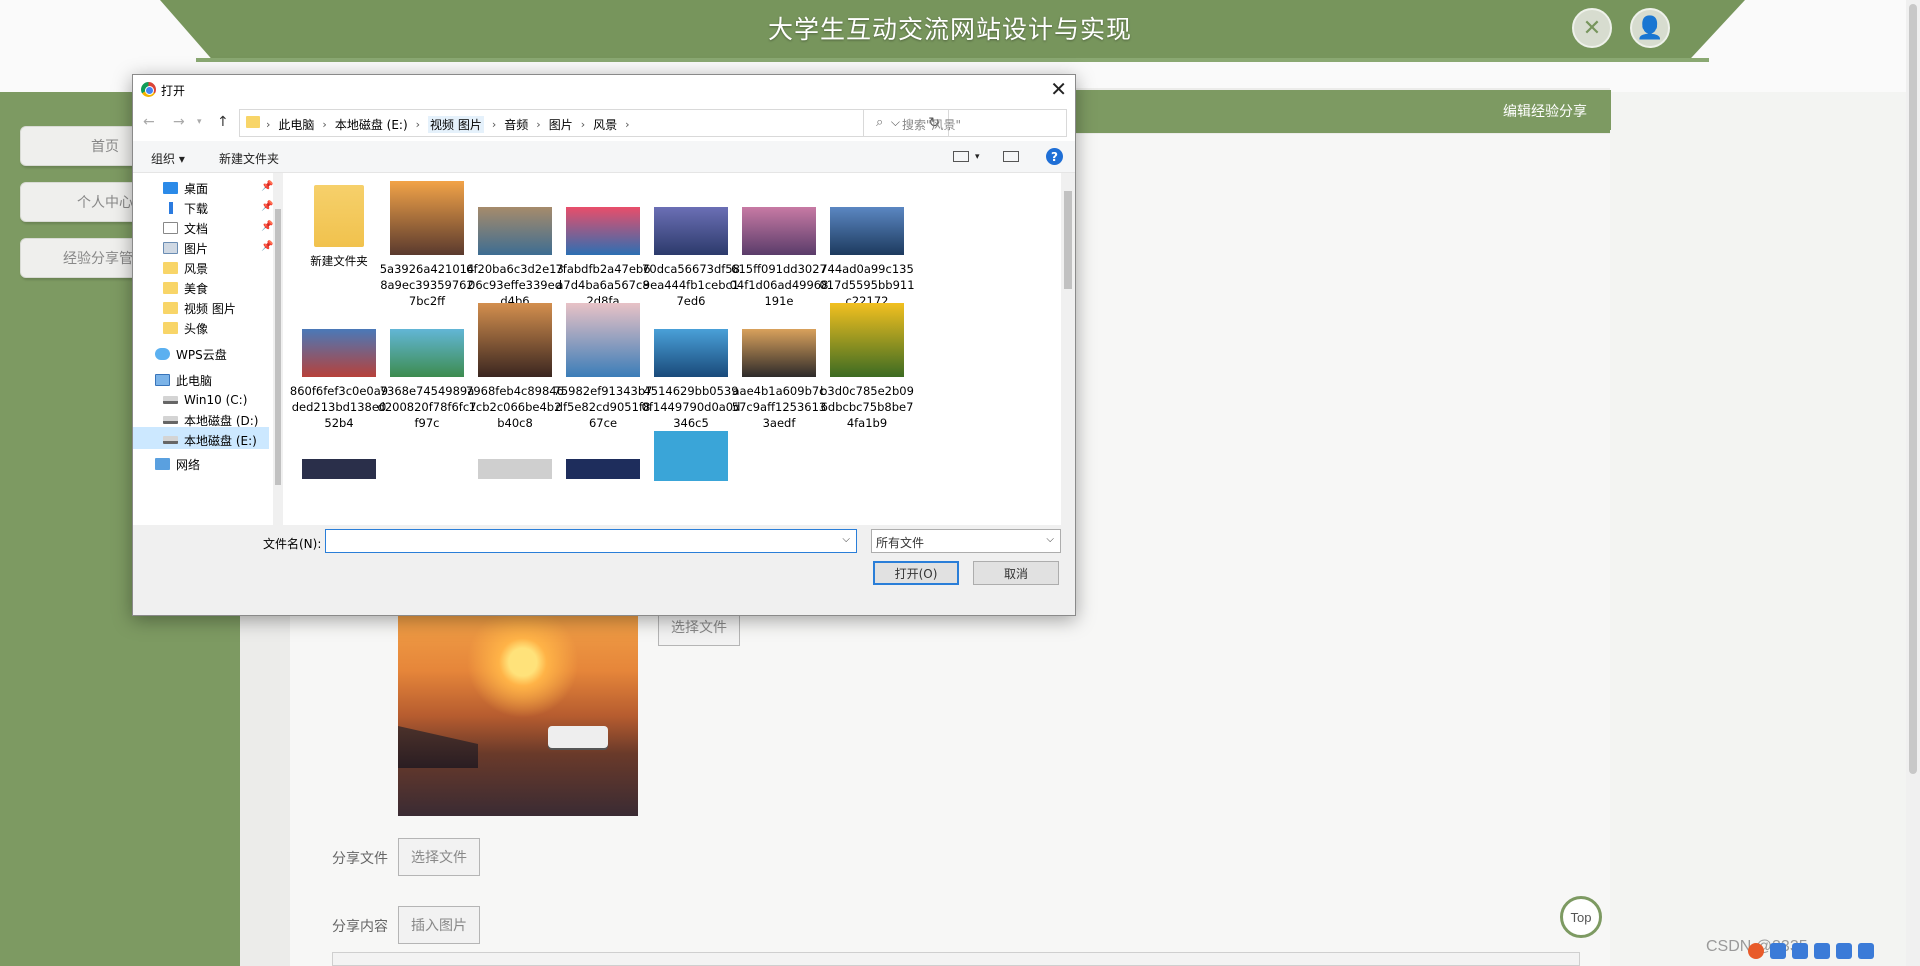  I want to click on breadcrumb-item: 图片, so click(561, 124).